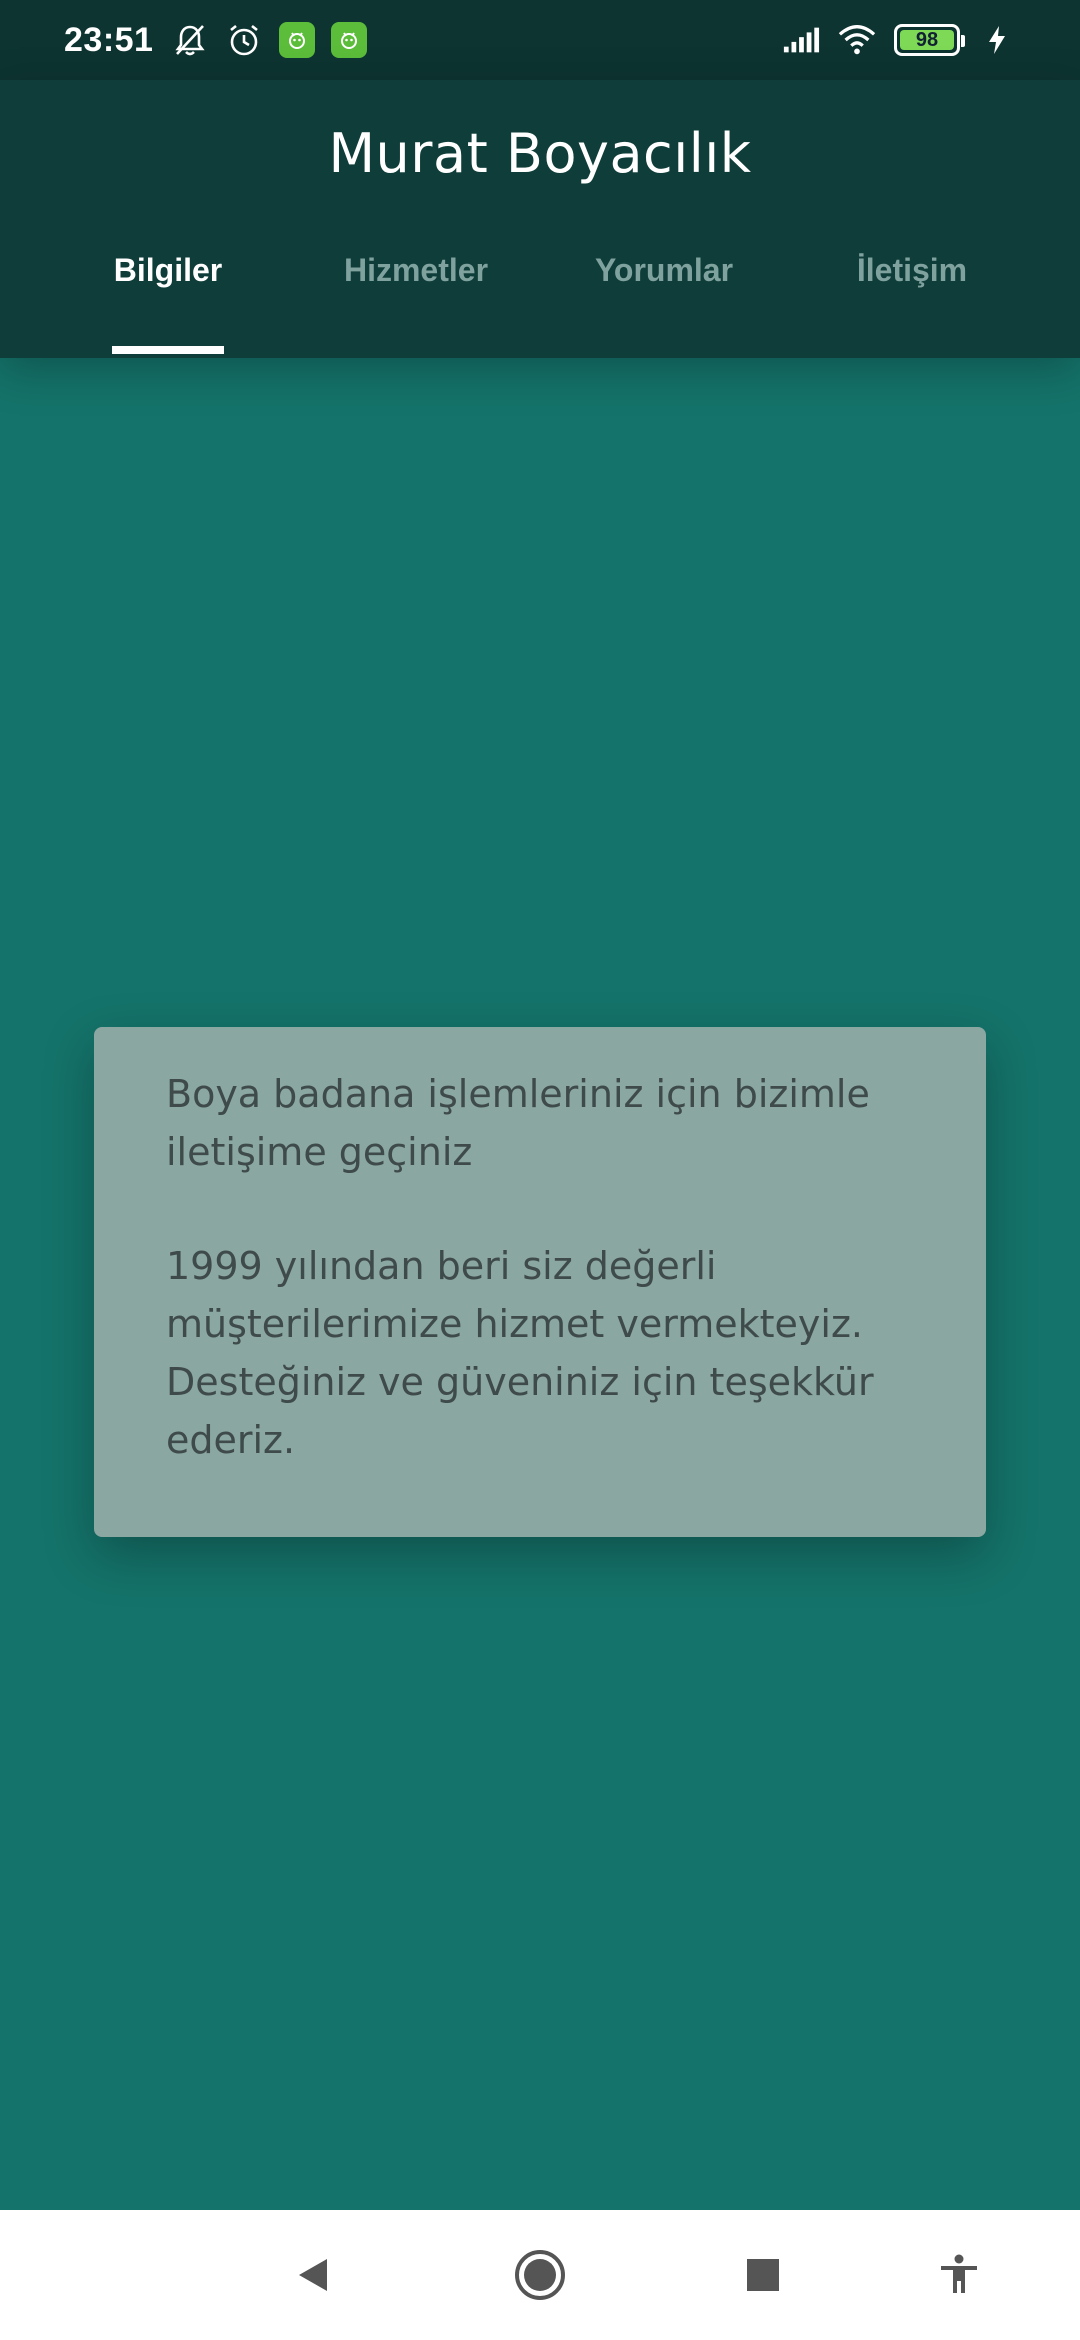 This screenshot has height=2340, width=1080. Describe the element at coordinates (801, 40) in the screenshot. I see `signal-icon` at that location.